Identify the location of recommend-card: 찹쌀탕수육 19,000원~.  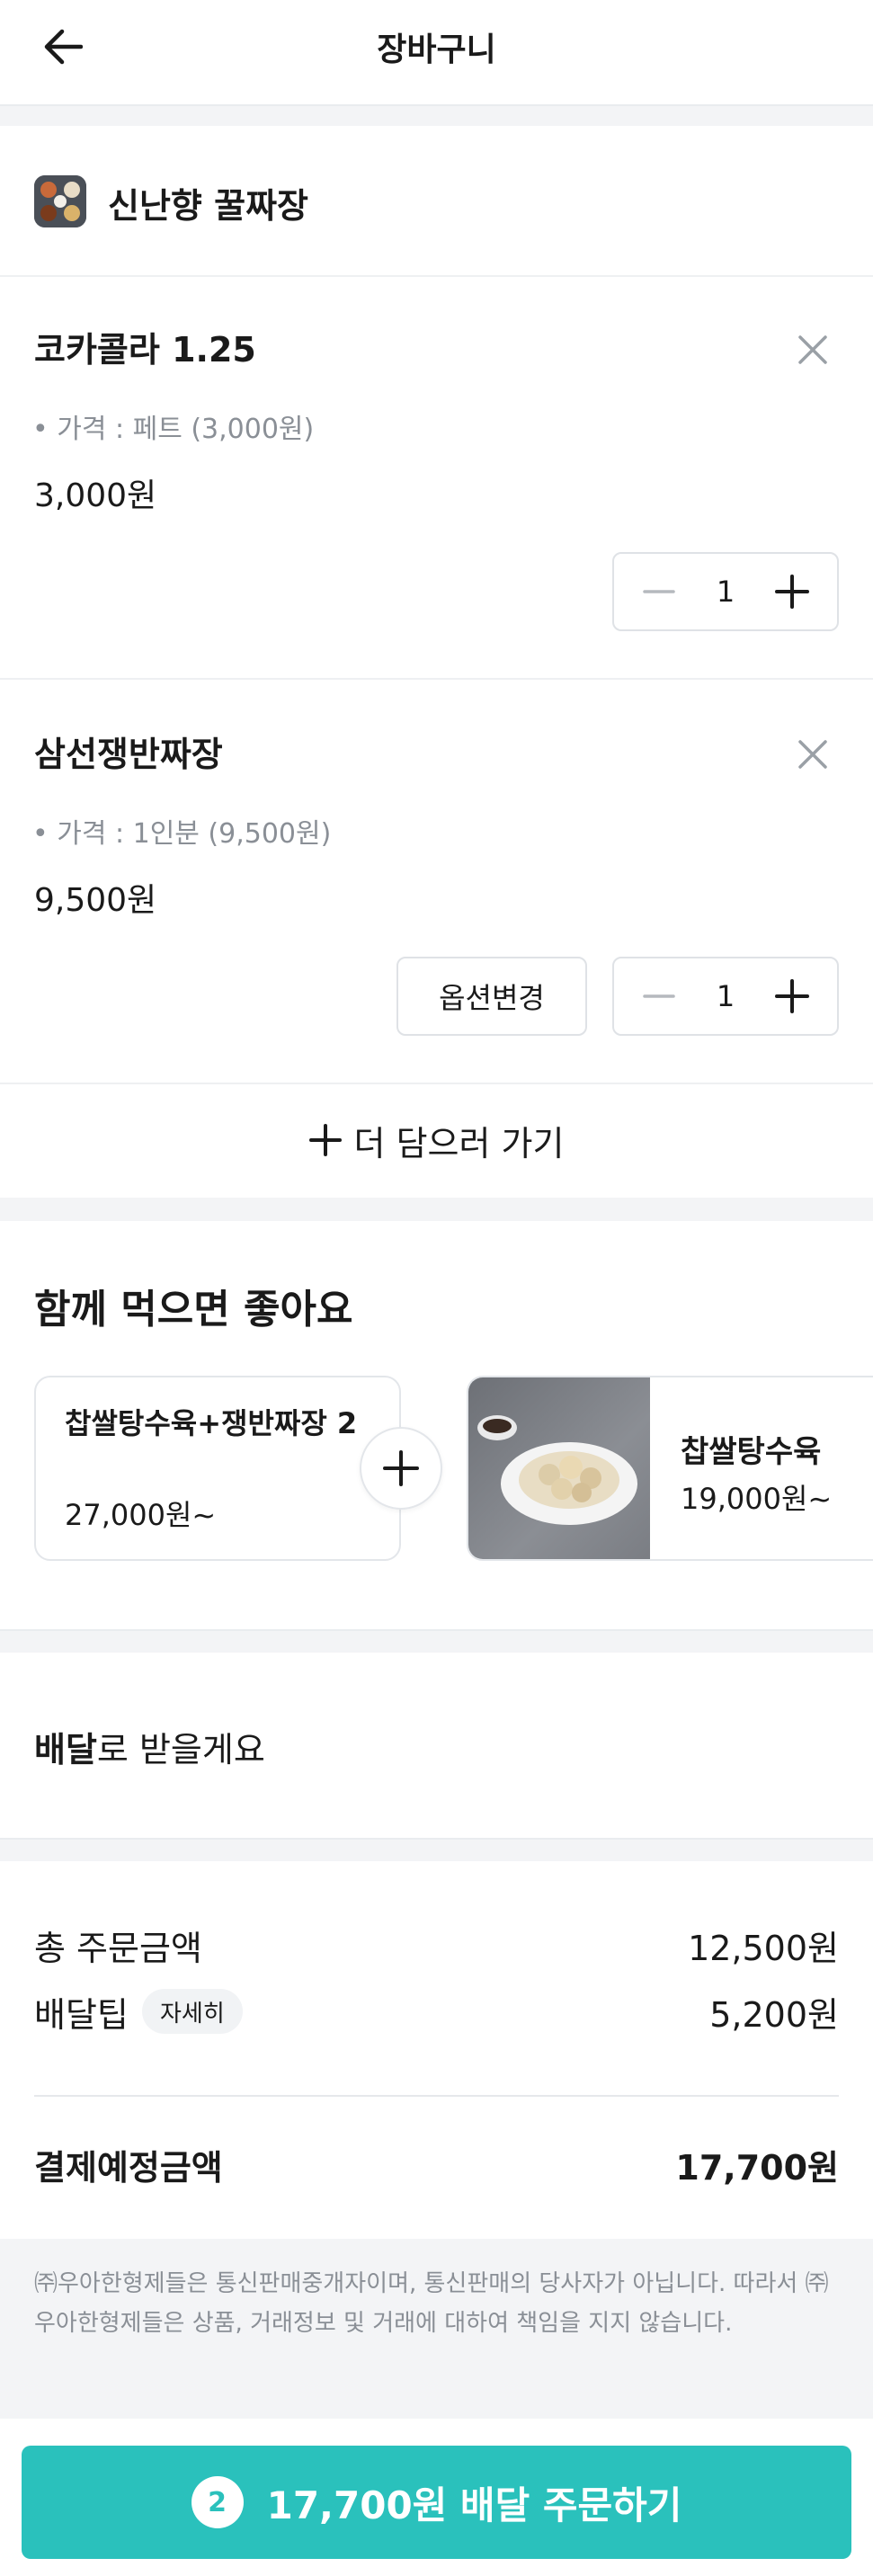
(670, 1469).